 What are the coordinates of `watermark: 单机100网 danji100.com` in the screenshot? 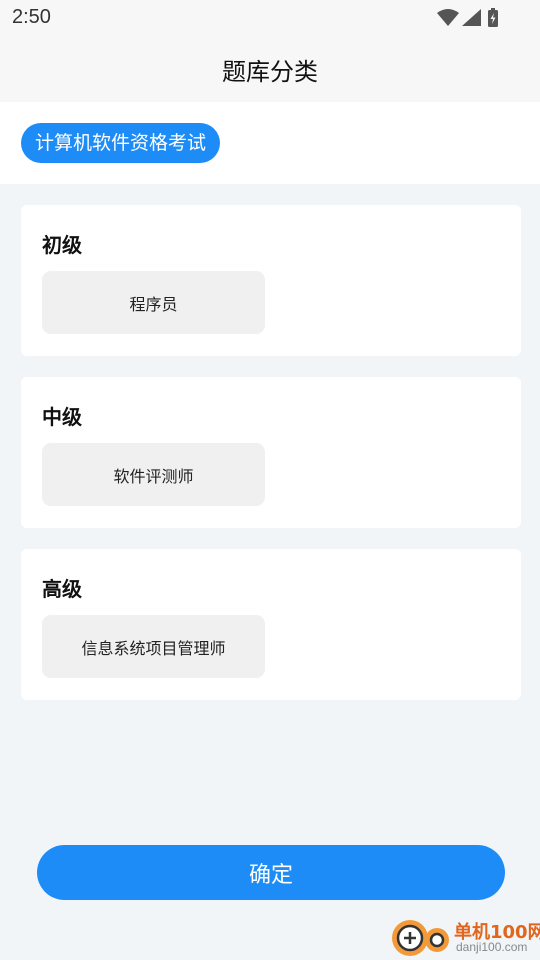 It's located at (464, 937).